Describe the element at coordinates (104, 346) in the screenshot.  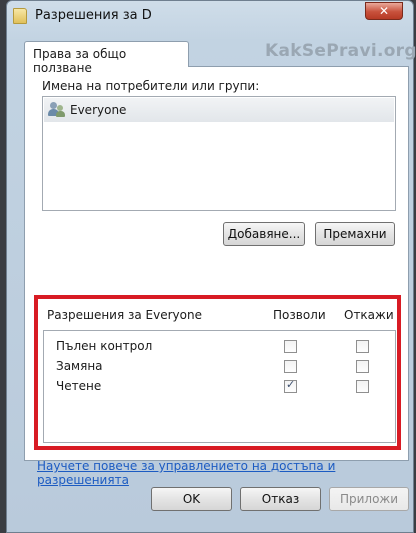
I see `permission-name: Пълен контрол` at that location.